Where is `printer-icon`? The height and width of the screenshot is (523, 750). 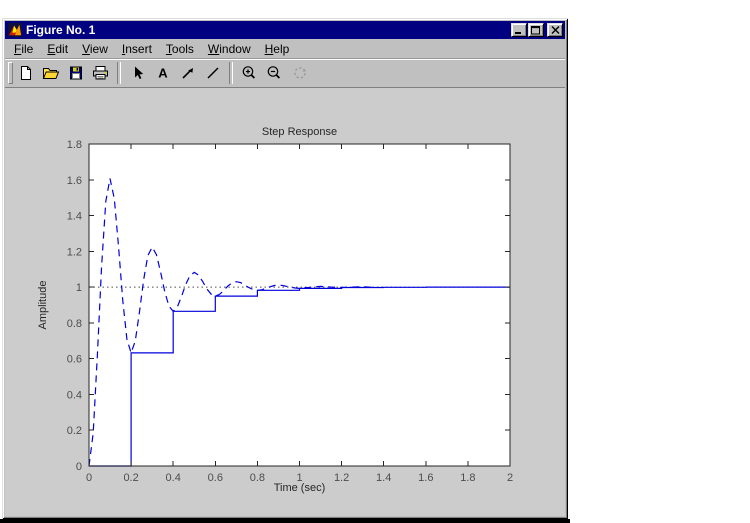 printer-icon is located at coordinates (100, 73).